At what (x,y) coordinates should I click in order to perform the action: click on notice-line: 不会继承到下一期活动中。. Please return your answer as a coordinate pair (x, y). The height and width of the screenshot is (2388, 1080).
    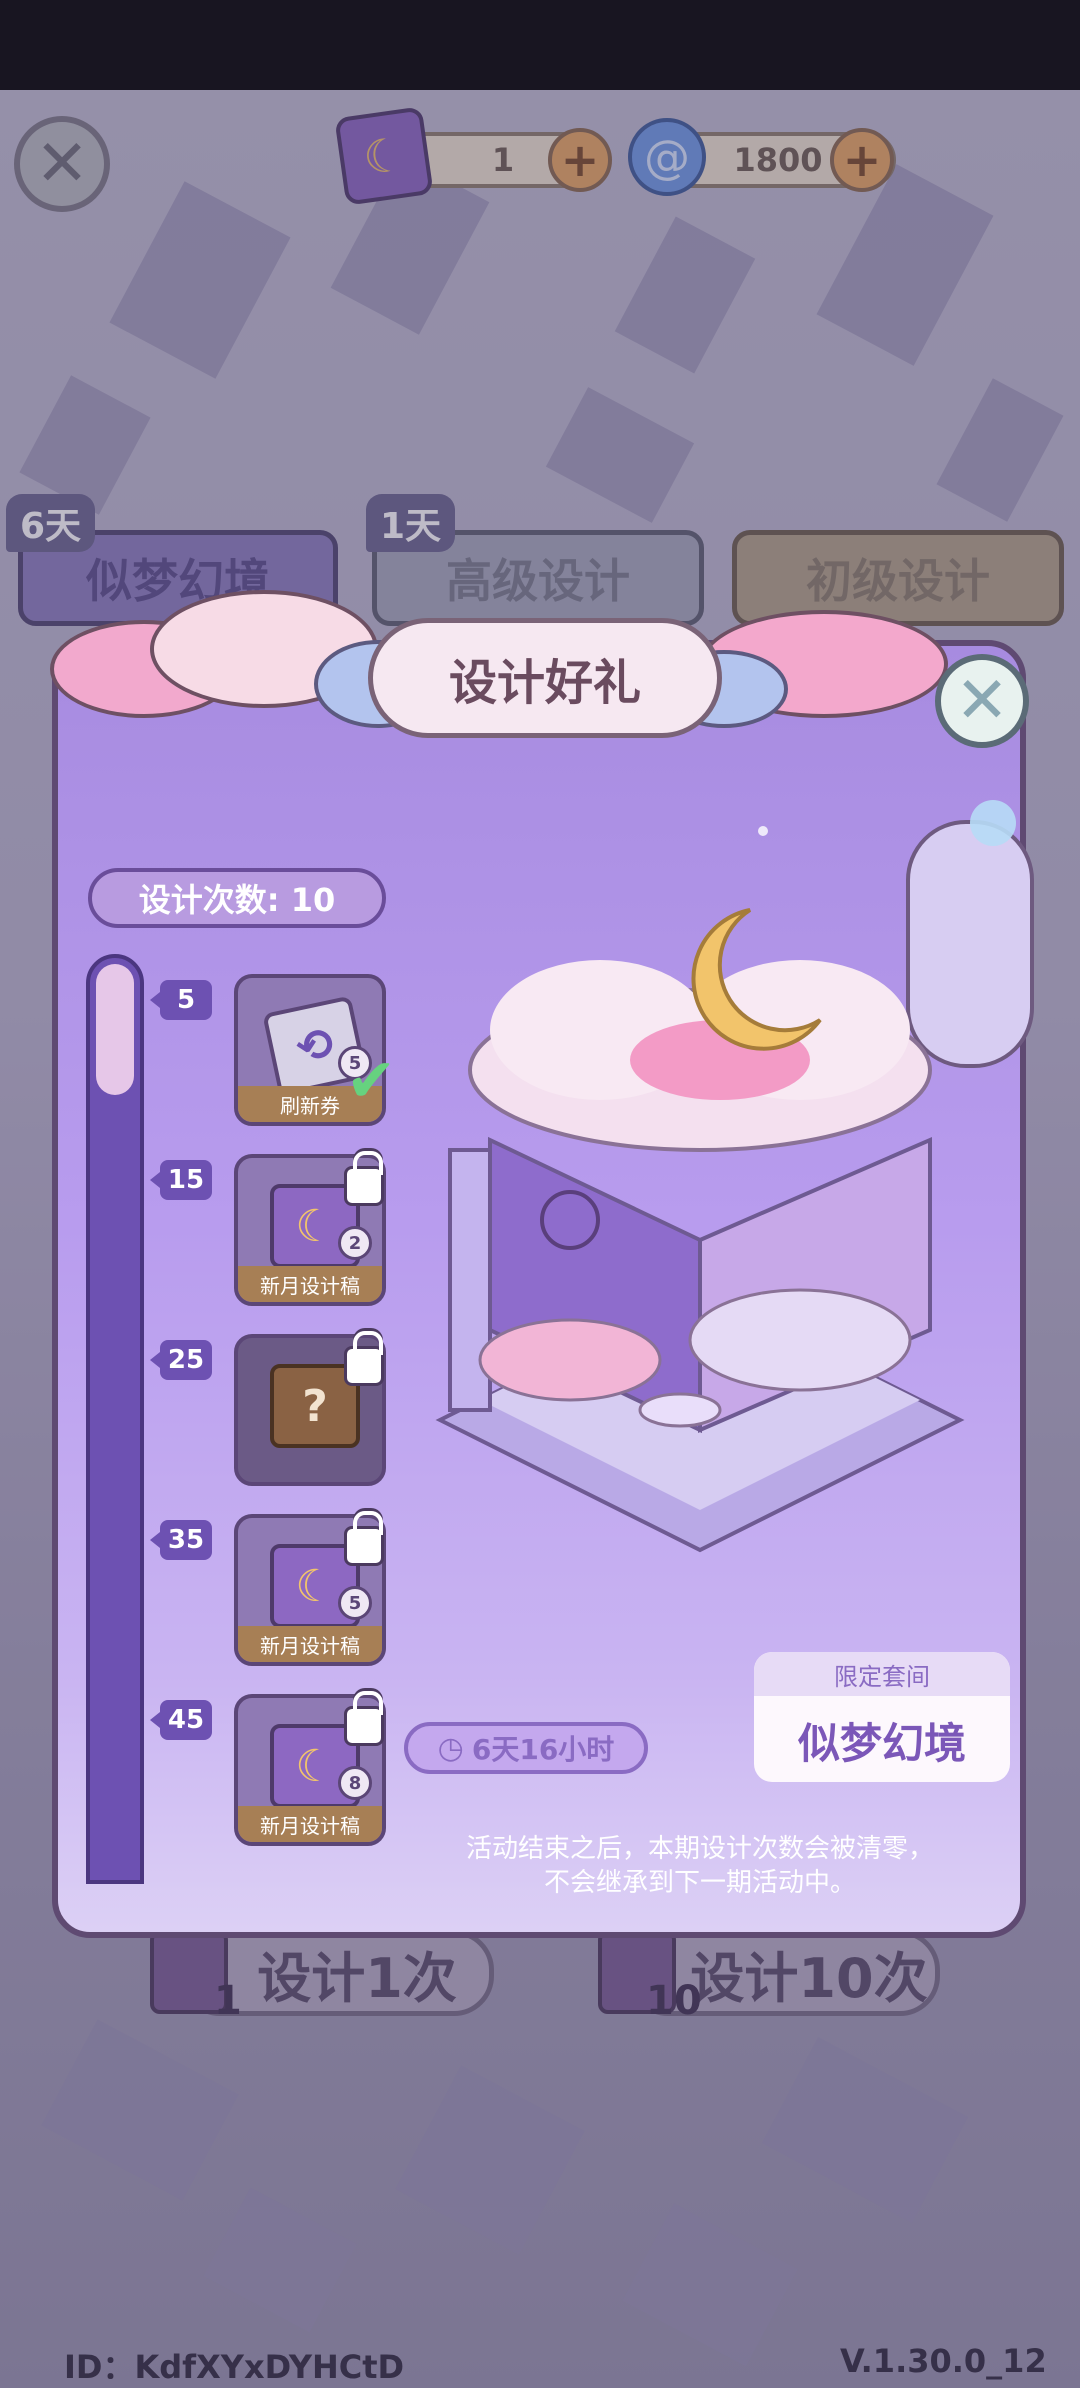
    Looking at the image, I should click on (699, 1883).